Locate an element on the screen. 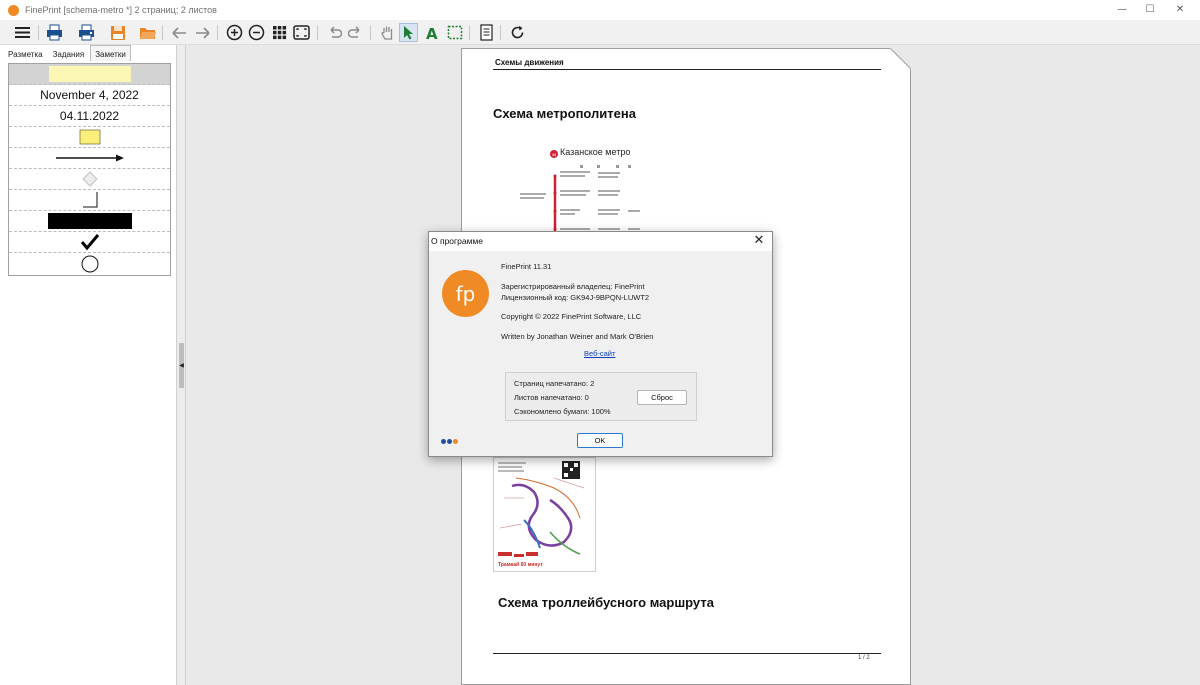 Image resolution: width=1200 pixels, height=685 pixels. footer-rule is located at coordinates (687, 653).